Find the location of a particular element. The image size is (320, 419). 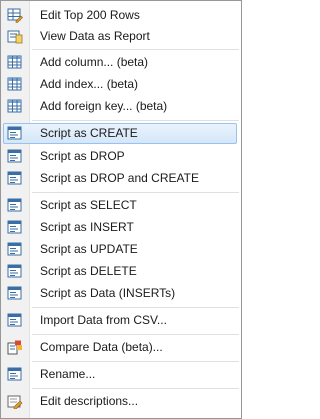

edit-grid-icon is located at coordinates (15, 15).